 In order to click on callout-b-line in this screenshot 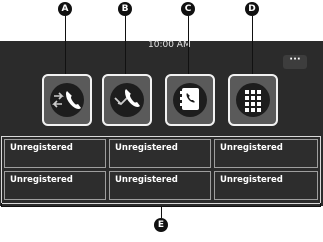, I will do `click(125, 45)`.